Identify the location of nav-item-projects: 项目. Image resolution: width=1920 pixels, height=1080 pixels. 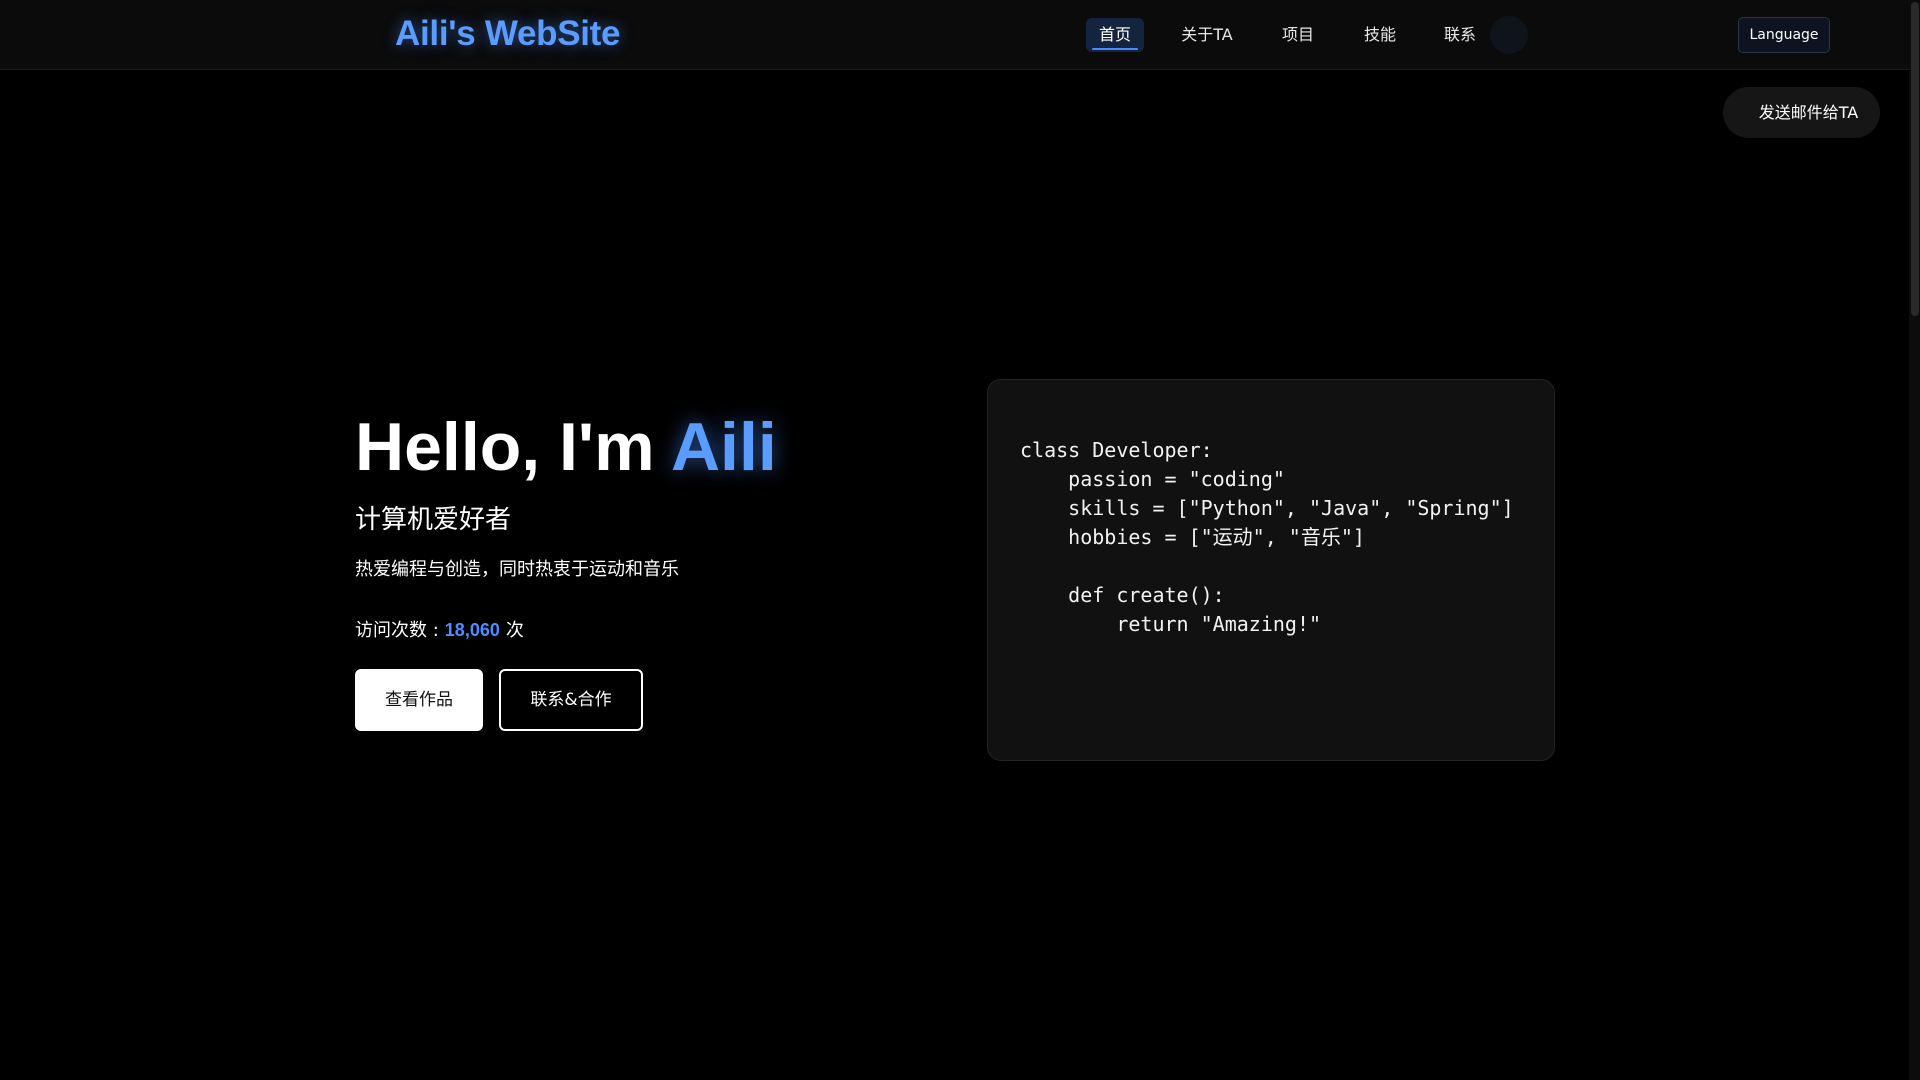
(1298, 35).